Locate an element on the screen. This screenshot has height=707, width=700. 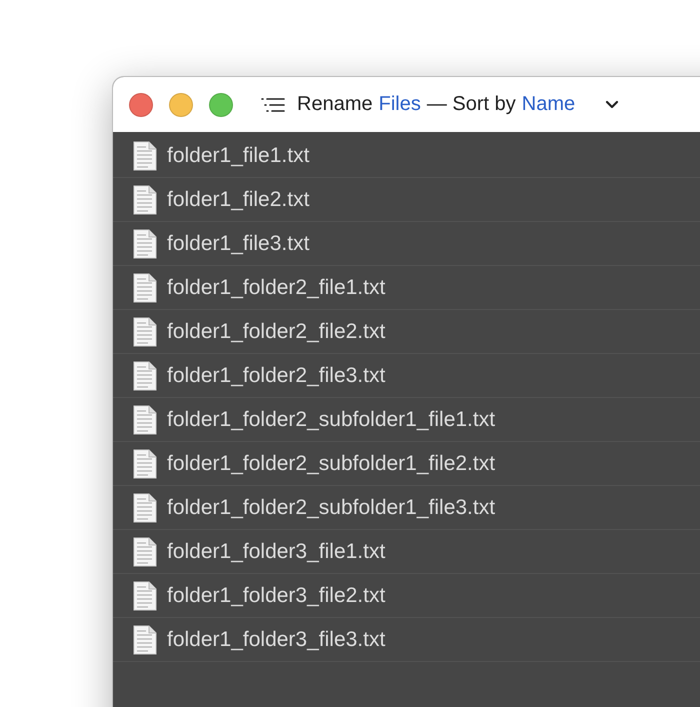
zoom-button is located at coordinates (221, 104).